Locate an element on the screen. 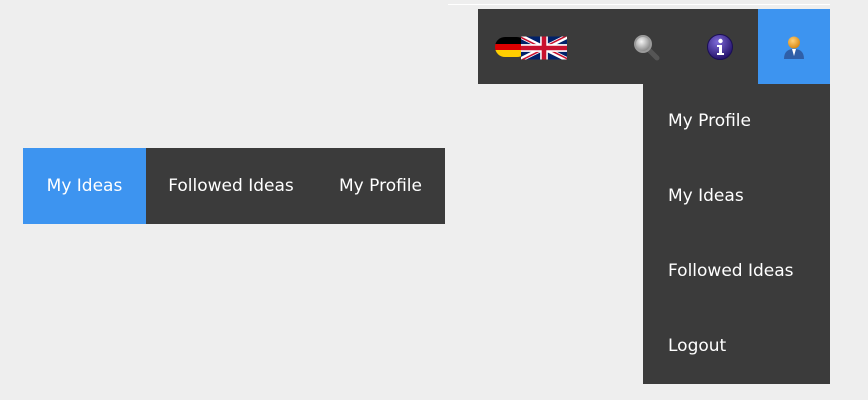  info-button is located at coordinates (720, 46).